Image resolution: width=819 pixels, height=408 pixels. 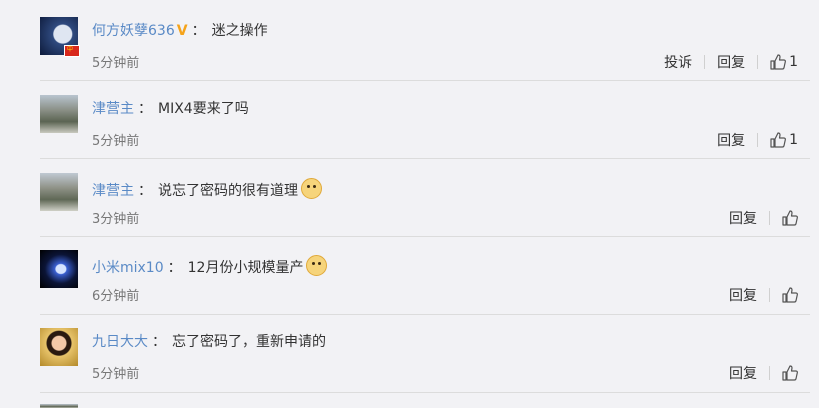 I want to click on comment-line: 津营主： 说忘了密码的很有道理, so click(x=207, y=189).